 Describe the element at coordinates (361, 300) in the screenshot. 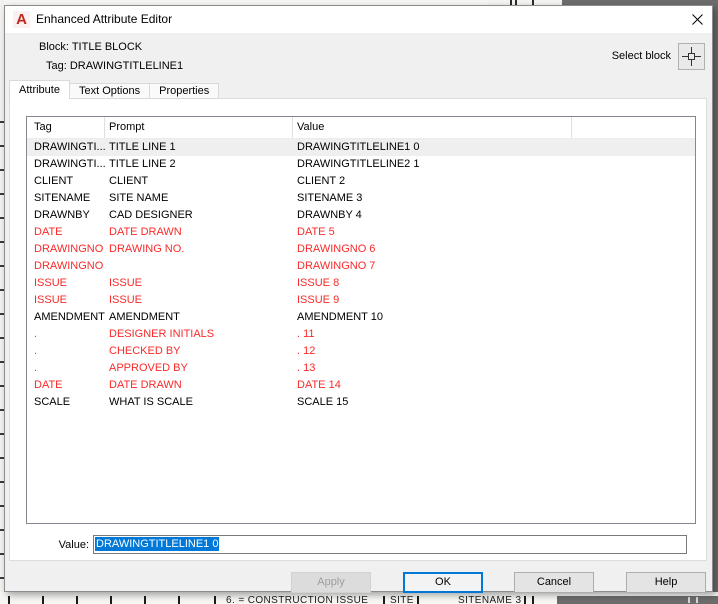

I see `table-row: ISSUE ISSUE ISSUE 9` at that location.